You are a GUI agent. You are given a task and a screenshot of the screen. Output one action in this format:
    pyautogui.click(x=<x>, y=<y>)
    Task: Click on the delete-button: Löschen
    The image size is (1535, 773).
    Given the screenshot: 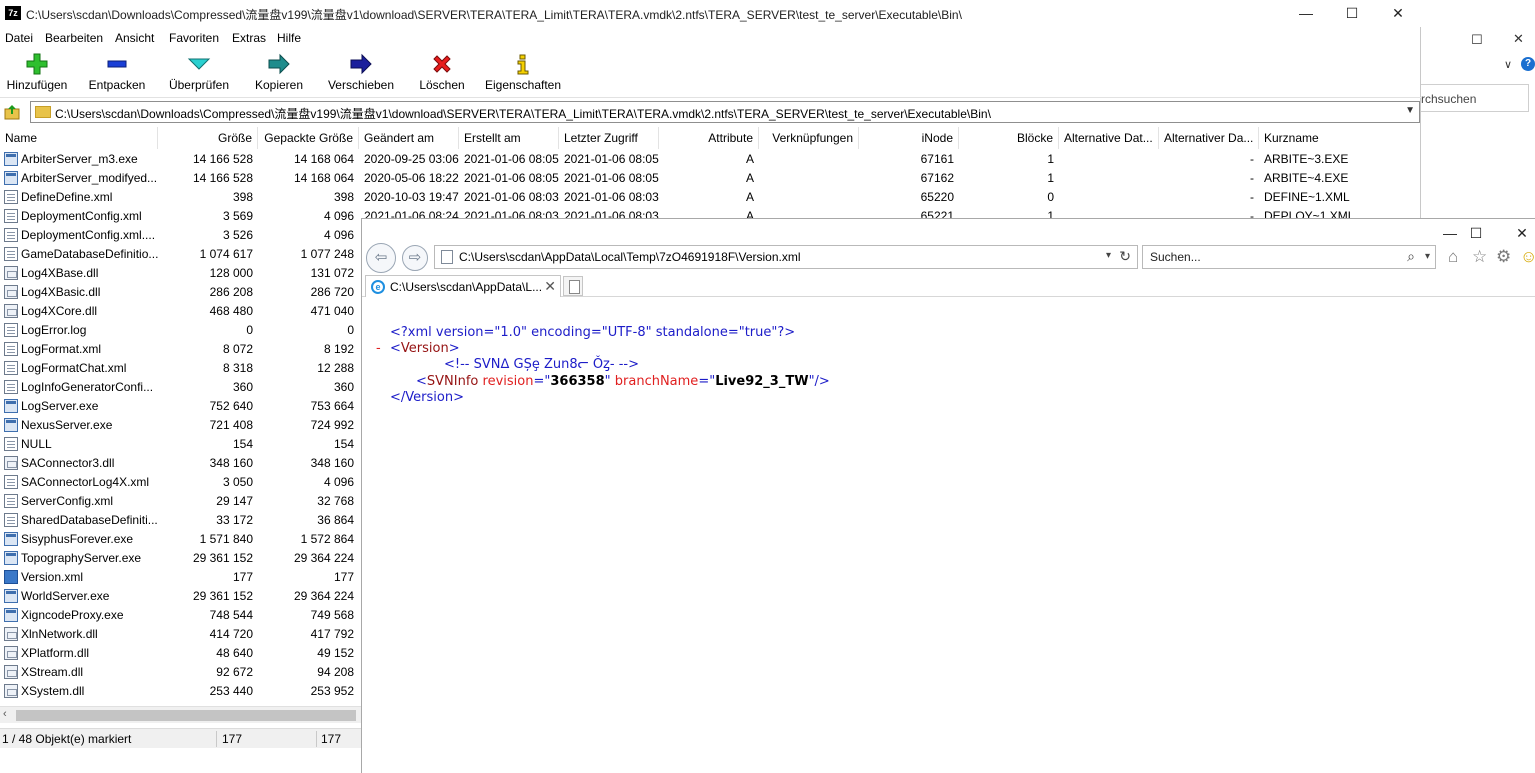 What is the action you would take?
    pyautogui.click(x=442, y=73)
    